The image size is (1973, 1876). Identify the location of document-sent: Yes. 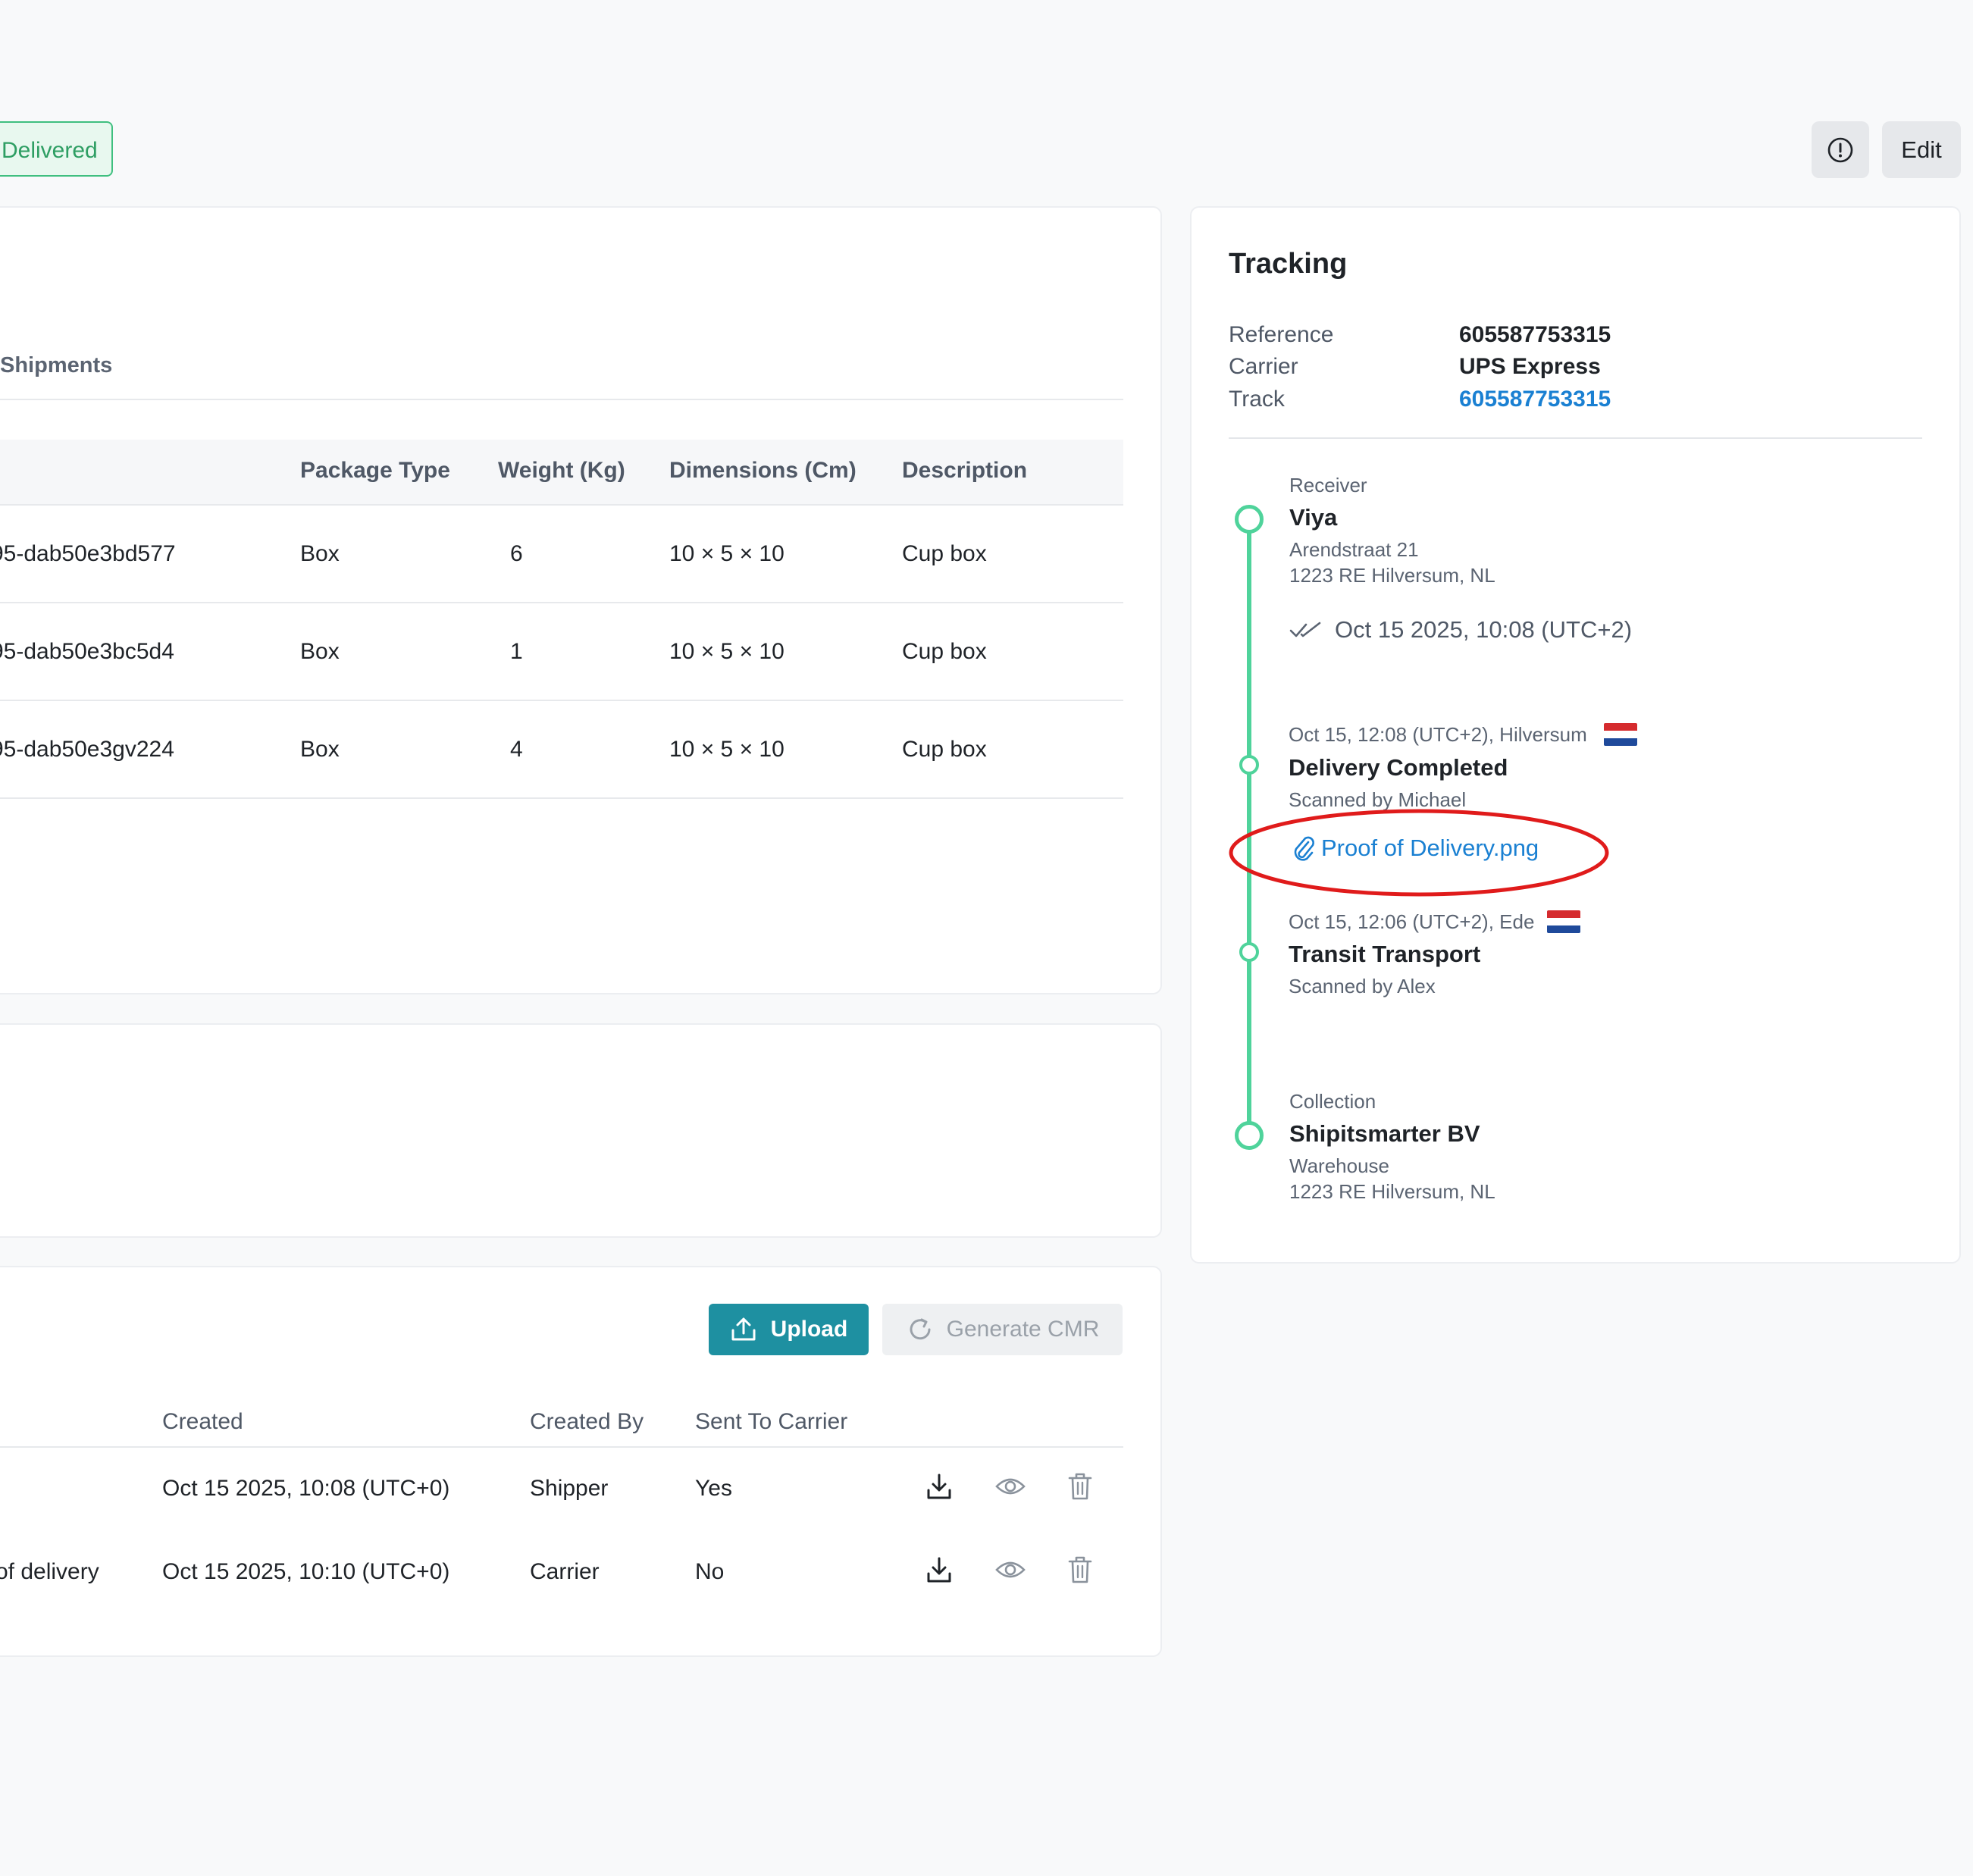
(713, 1488).